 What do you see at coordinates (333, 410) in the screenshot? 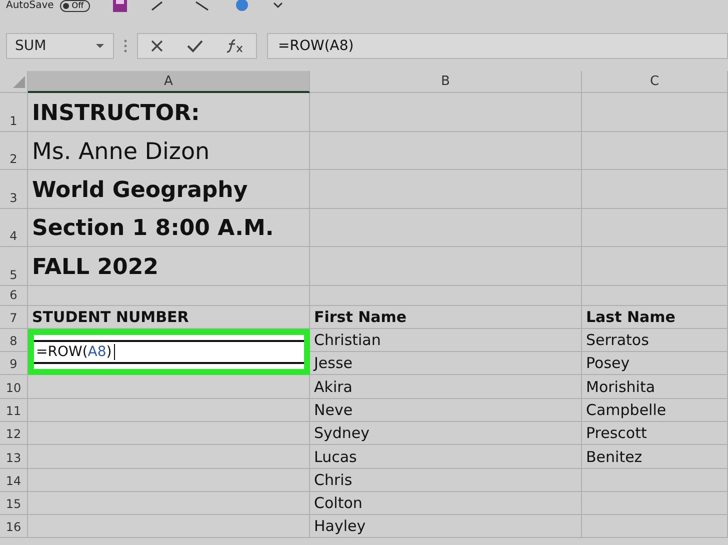
I see `table-cell: Neve` at bounding box center [333, 410].